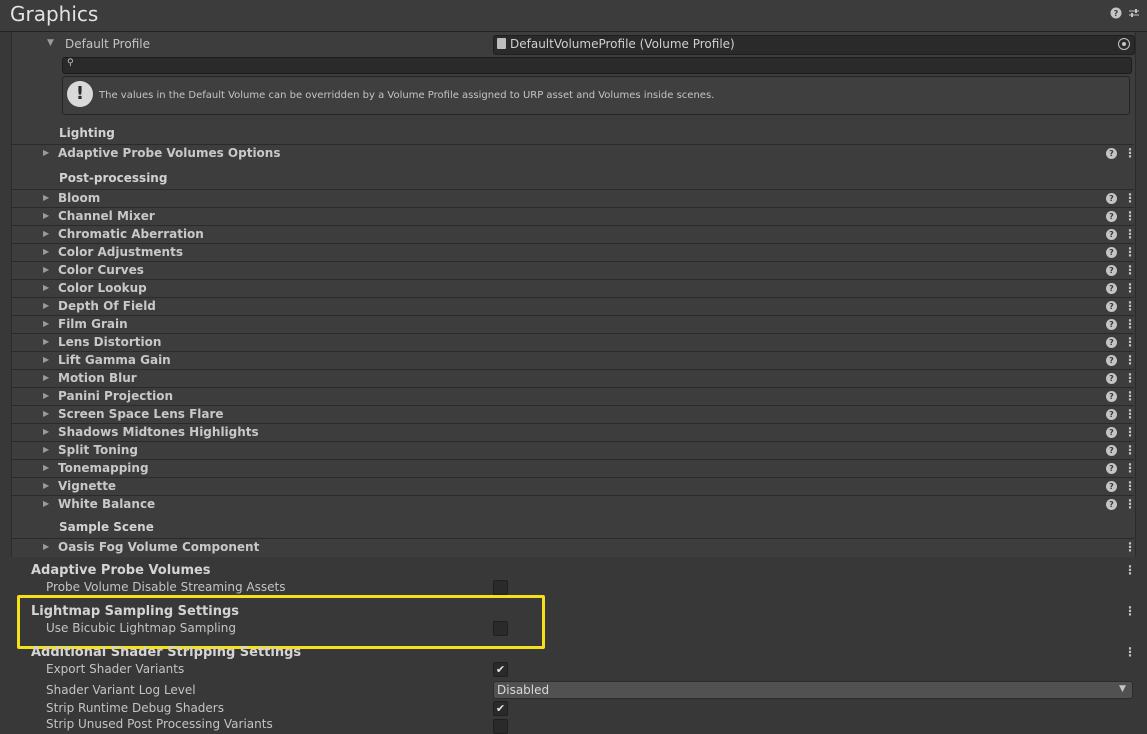  What do you see at coordinates (500, 669) in the screenshot?
I see `export-variants-checkbox: ✔` at bounding box center [500, 669].